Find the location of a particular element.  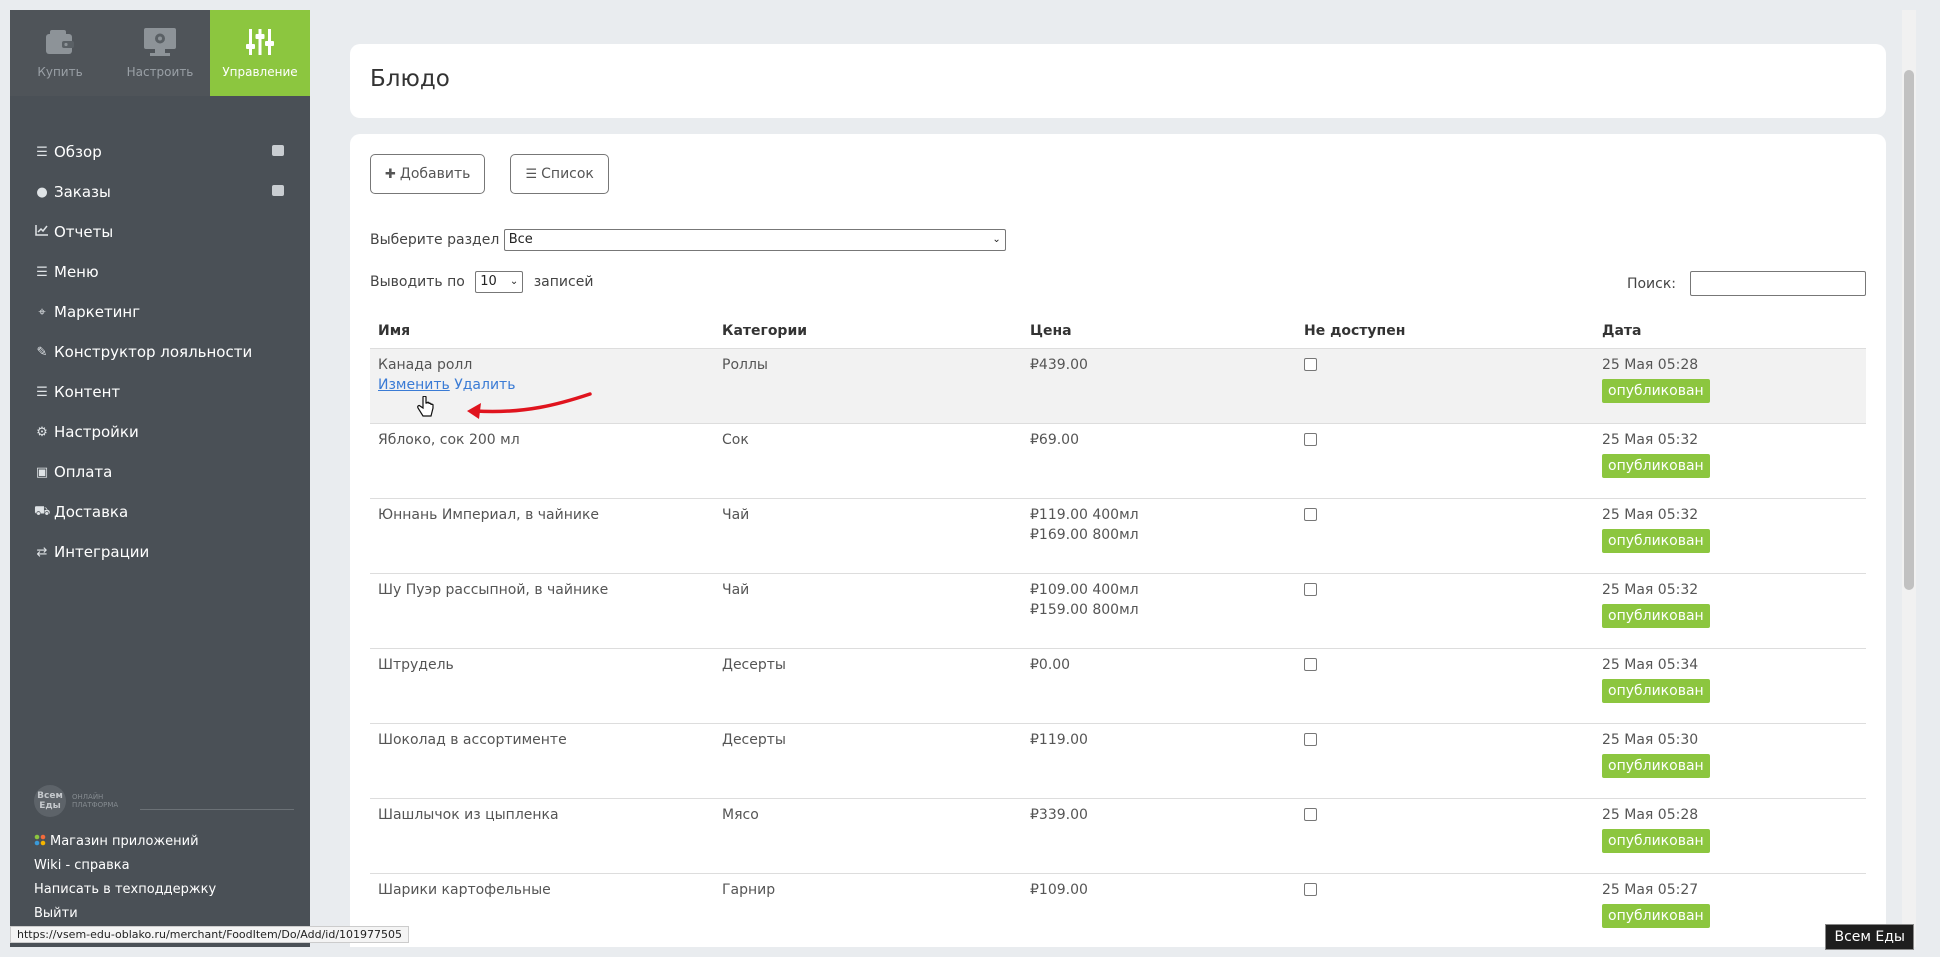

item-name: Канада ролл is located at coordinates (425, 364).